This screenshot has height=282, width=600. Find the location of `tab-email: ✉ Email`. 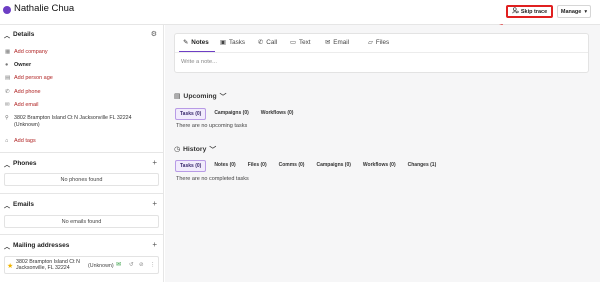

tab-email: ✉ Email is located at coordinates (337, 42).